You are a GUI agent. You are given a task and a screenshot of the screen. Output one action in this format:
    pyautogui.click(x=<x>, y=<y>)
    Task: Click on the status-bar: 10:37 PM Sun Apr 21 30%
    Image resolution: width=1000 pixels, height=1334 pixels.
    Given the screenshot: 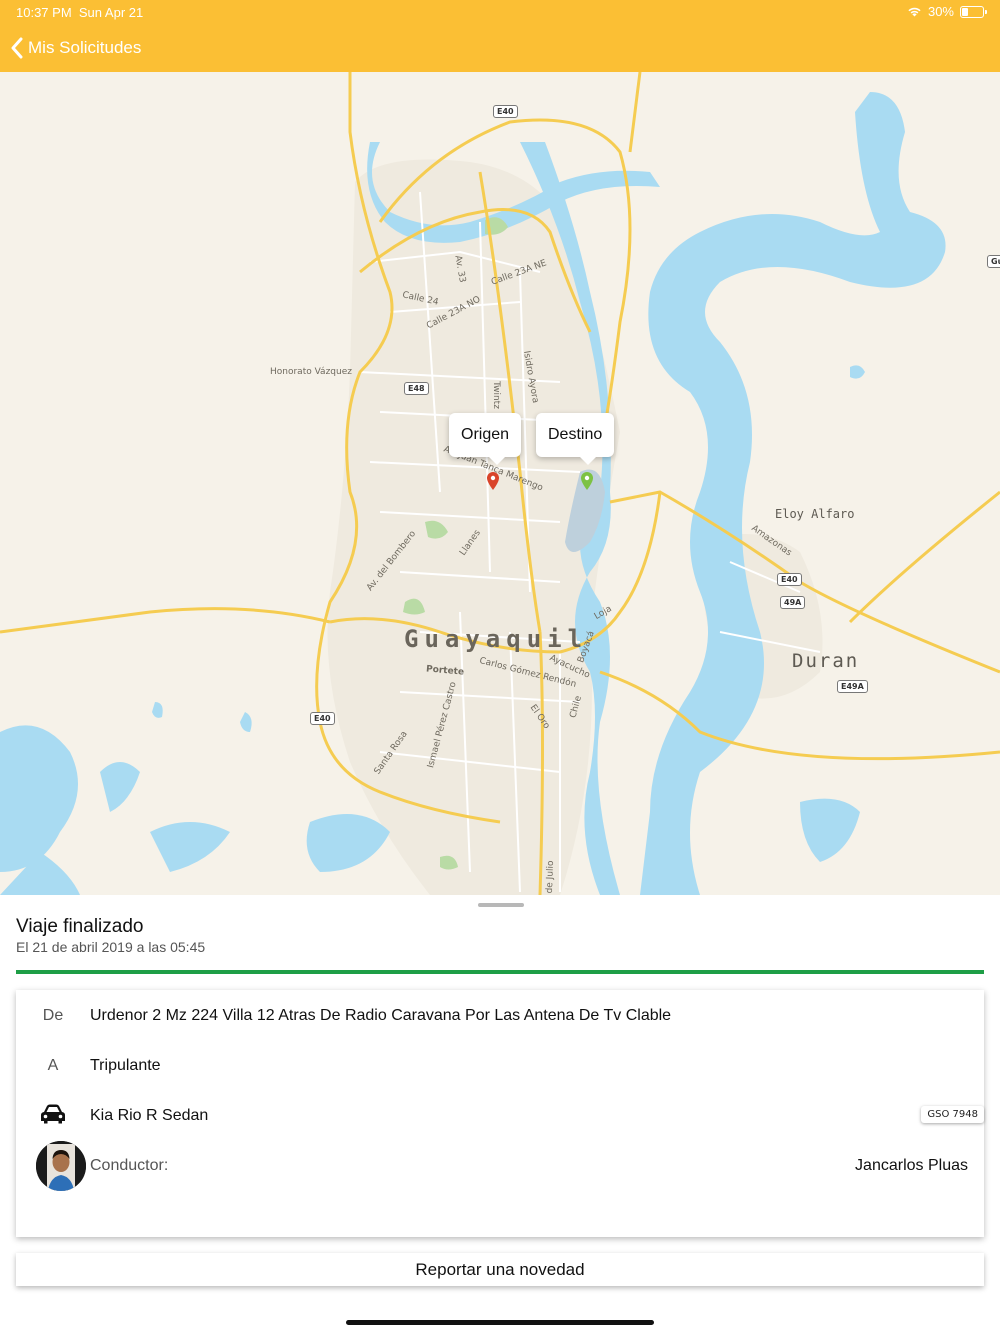 What is the action you would take?
    pyautogui.click(x=500, y=12)
    